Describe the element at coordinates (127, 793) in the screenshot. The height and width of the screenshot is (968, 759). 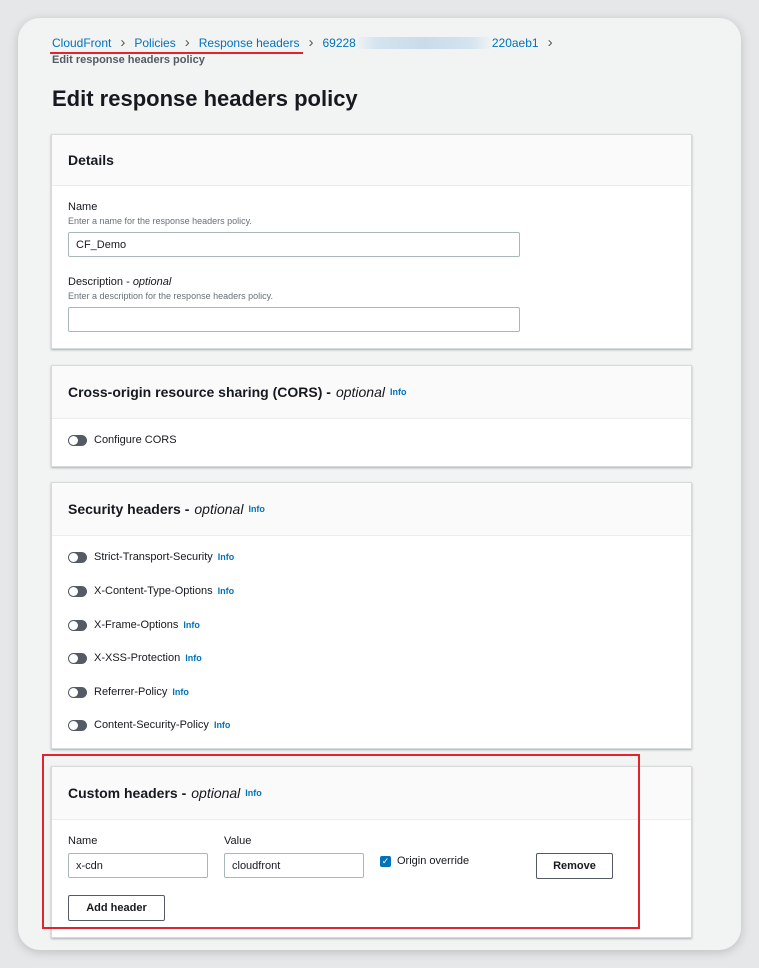
I see `custom-title: Custom headers -` at that location.